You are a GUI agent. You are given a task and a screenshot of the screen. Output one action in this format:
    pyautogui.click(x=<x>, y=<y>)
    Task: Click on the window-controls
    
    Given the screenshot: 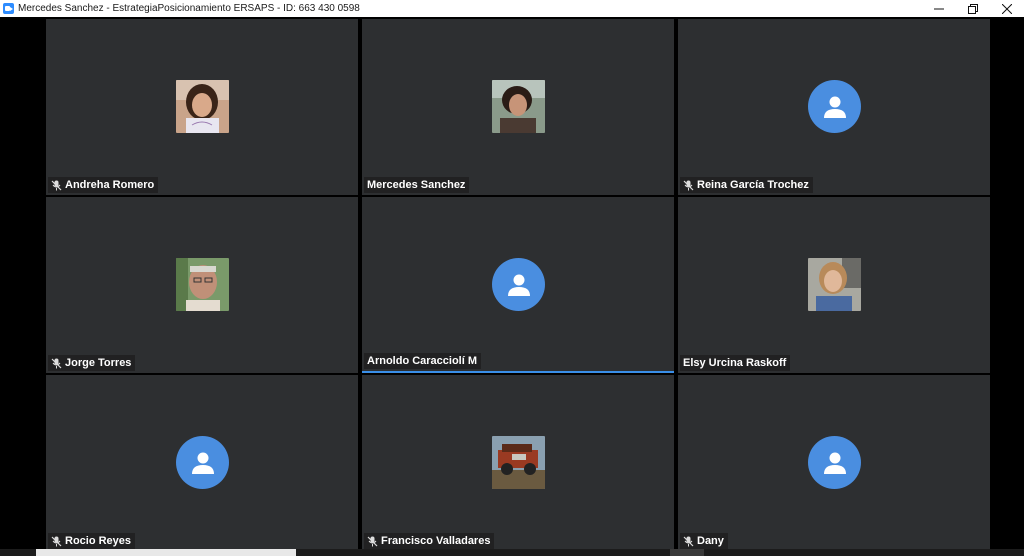 What is the action you would take?
    pyautogui.click(x=973, y=8)
    